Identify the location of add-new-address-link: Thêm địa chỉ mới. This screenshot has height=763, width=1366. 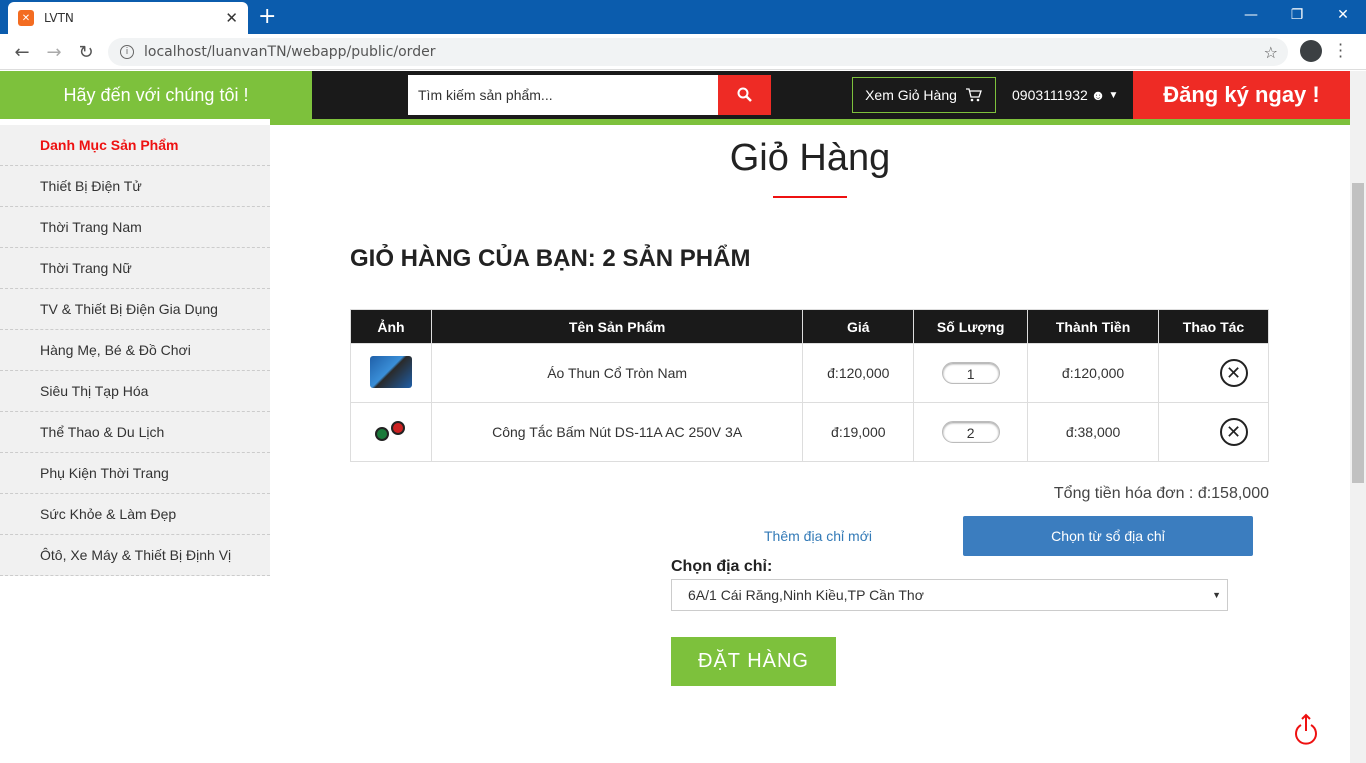
(818, 536).